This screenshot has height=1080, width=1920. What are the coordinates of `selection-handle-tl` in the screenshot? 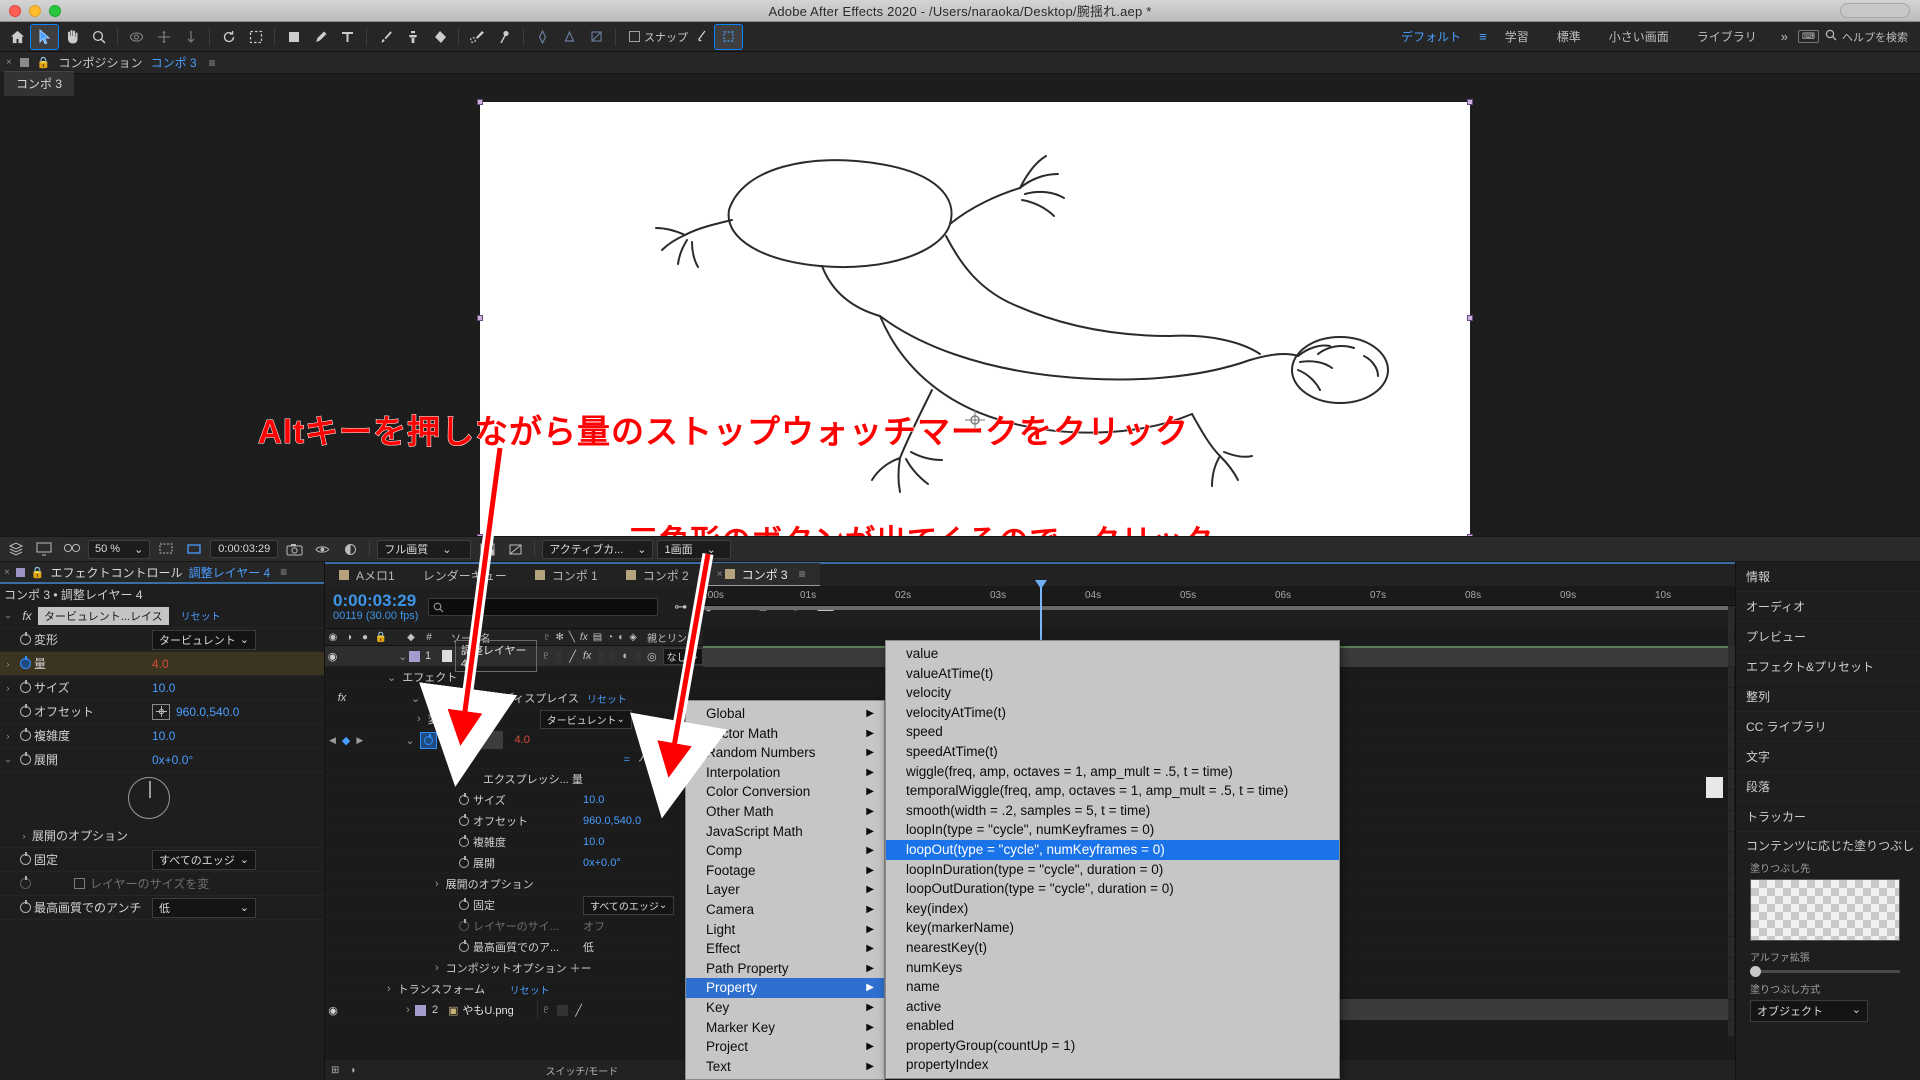 It's located at (480, 102).